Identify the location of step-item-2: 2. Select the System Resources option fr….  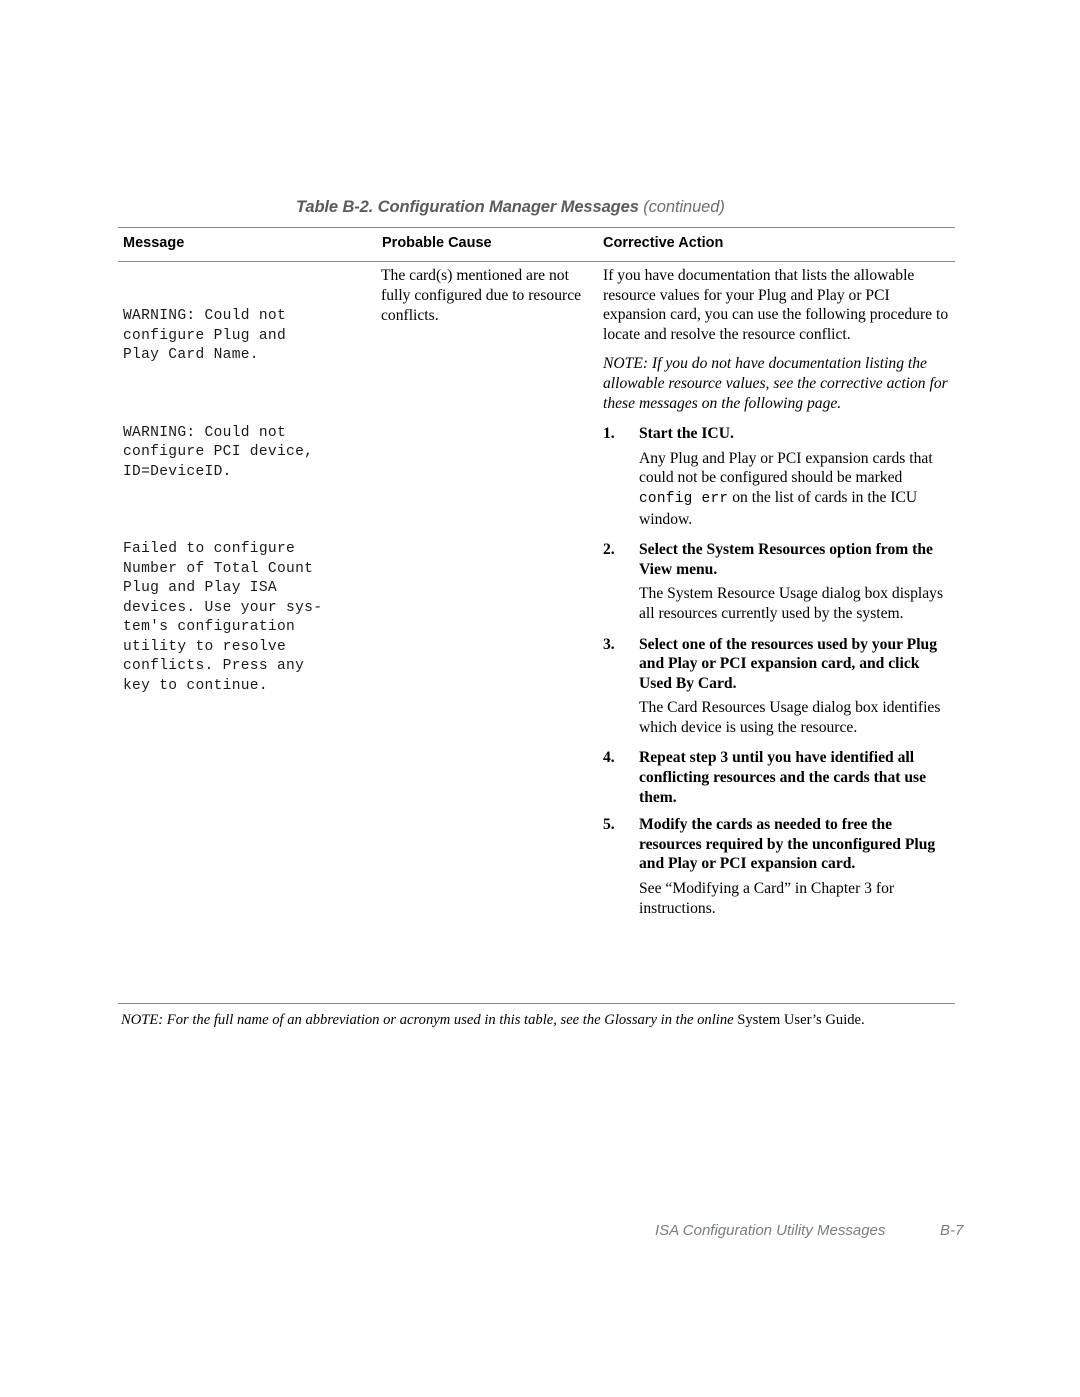
(779, 581).